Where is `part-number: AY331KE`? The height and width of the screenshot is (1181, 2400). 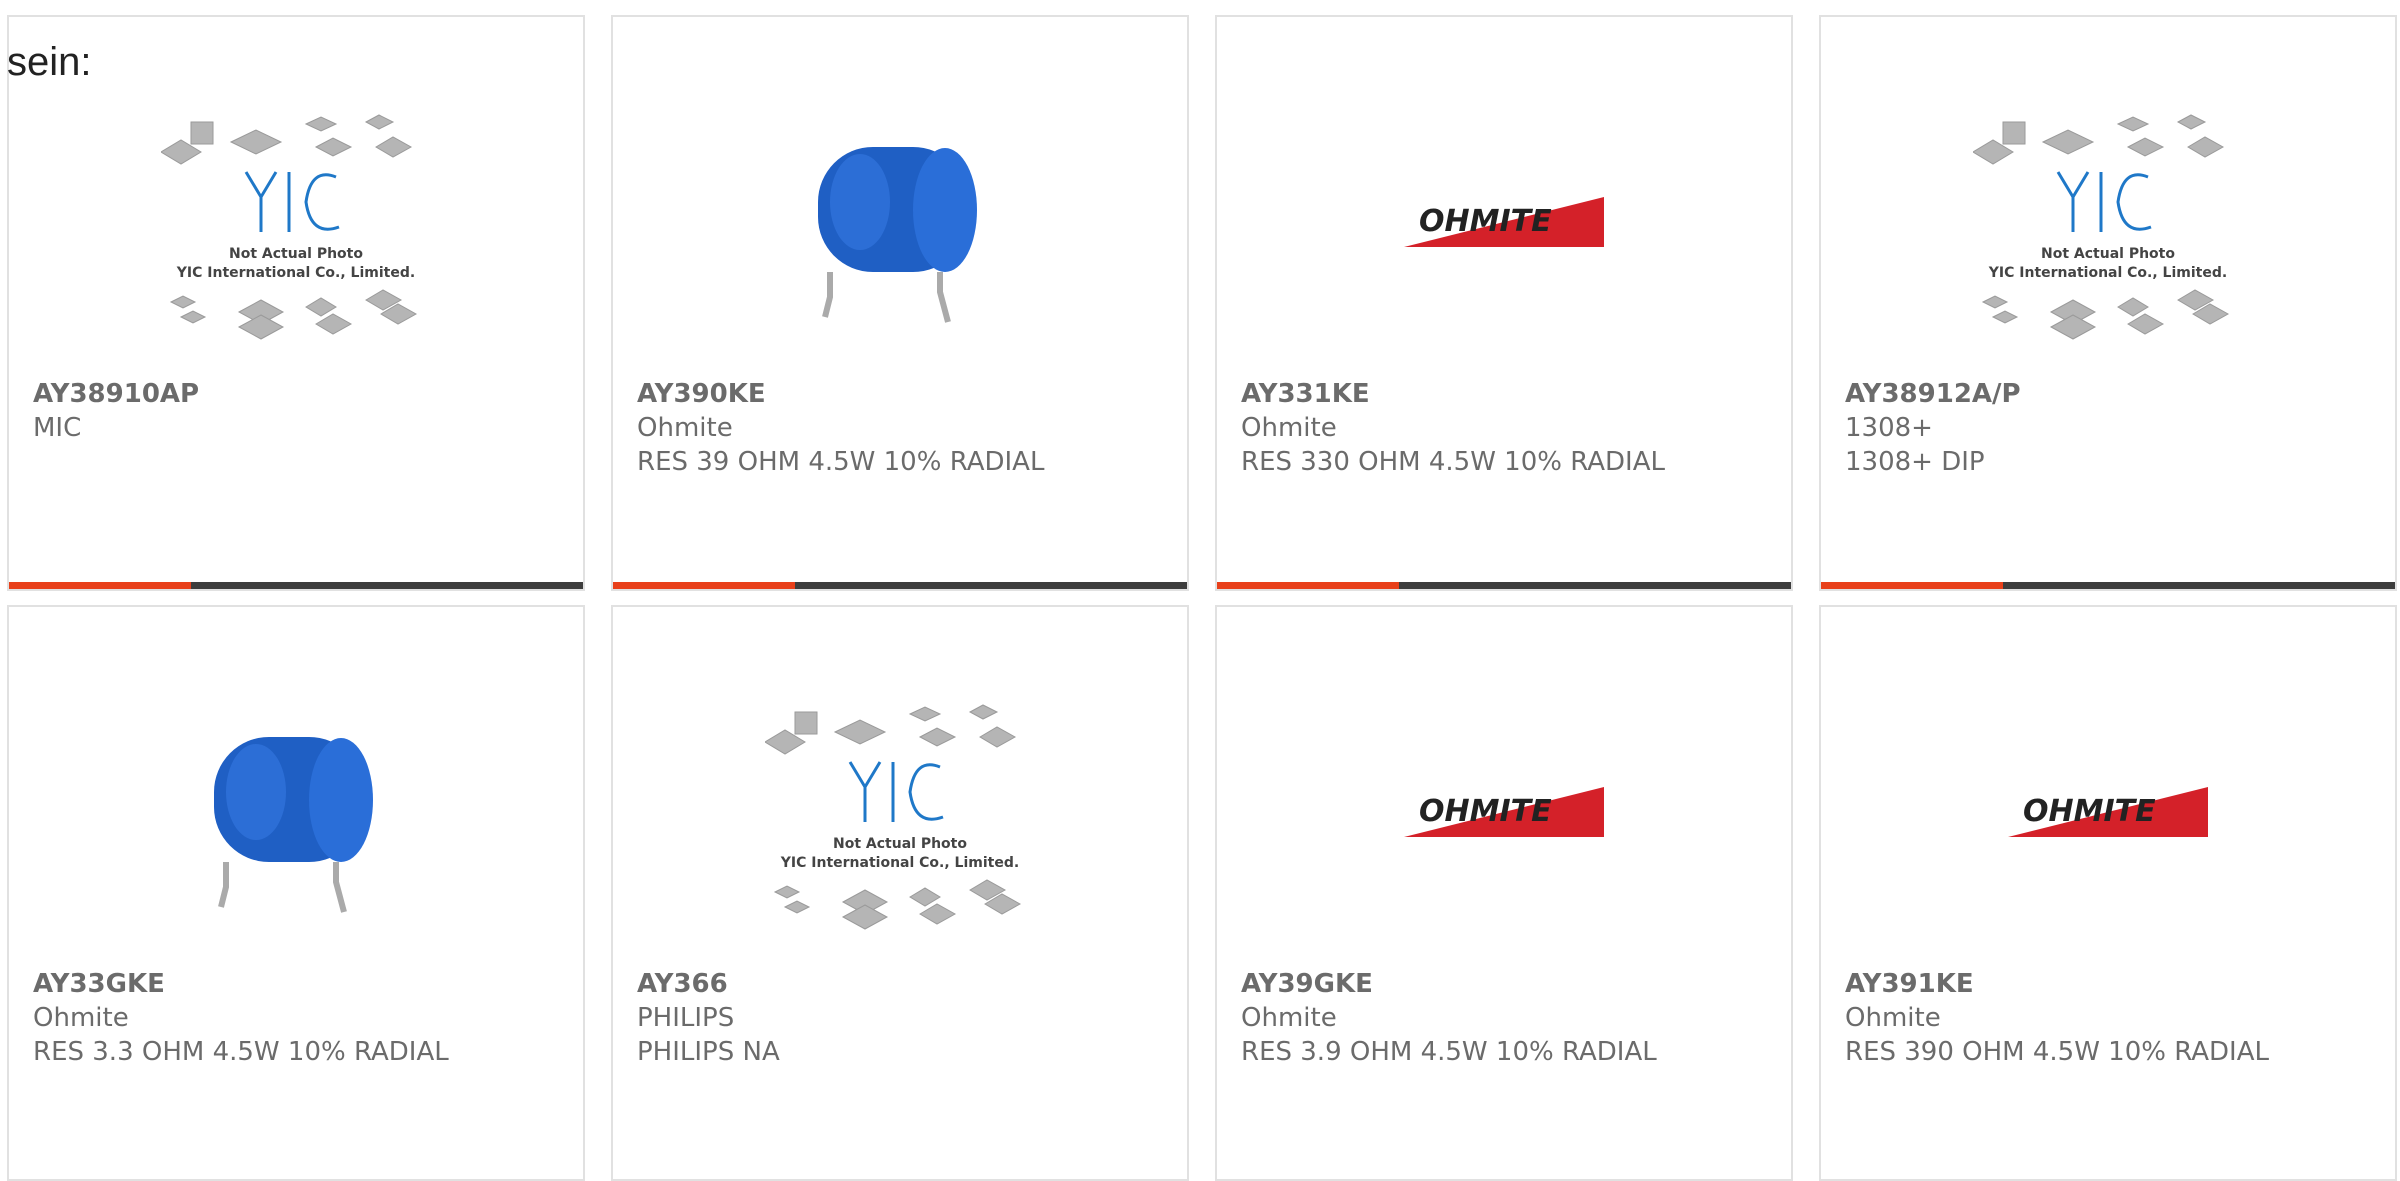
part-number: AY331KE is located at coordinates (1506, 394).